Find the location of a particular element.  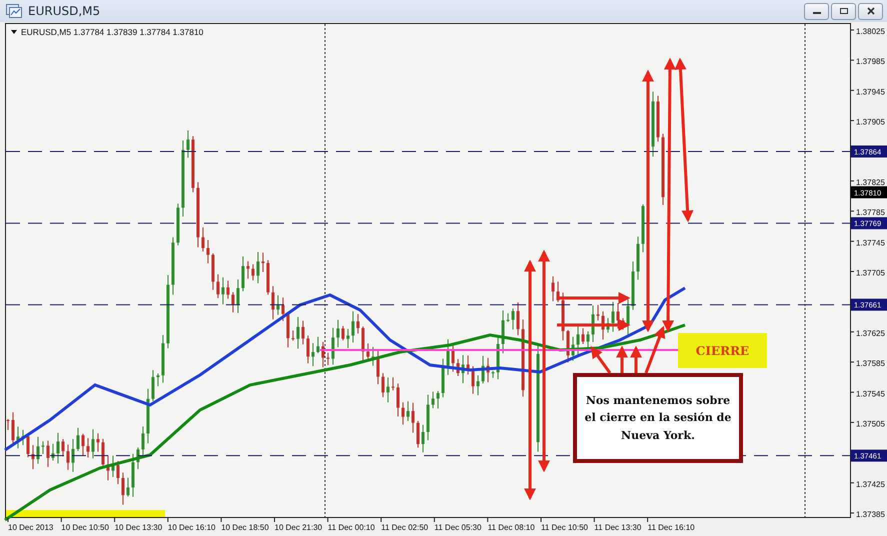

price-axis-label: 1.37545 is located at coordinates (870, 393).